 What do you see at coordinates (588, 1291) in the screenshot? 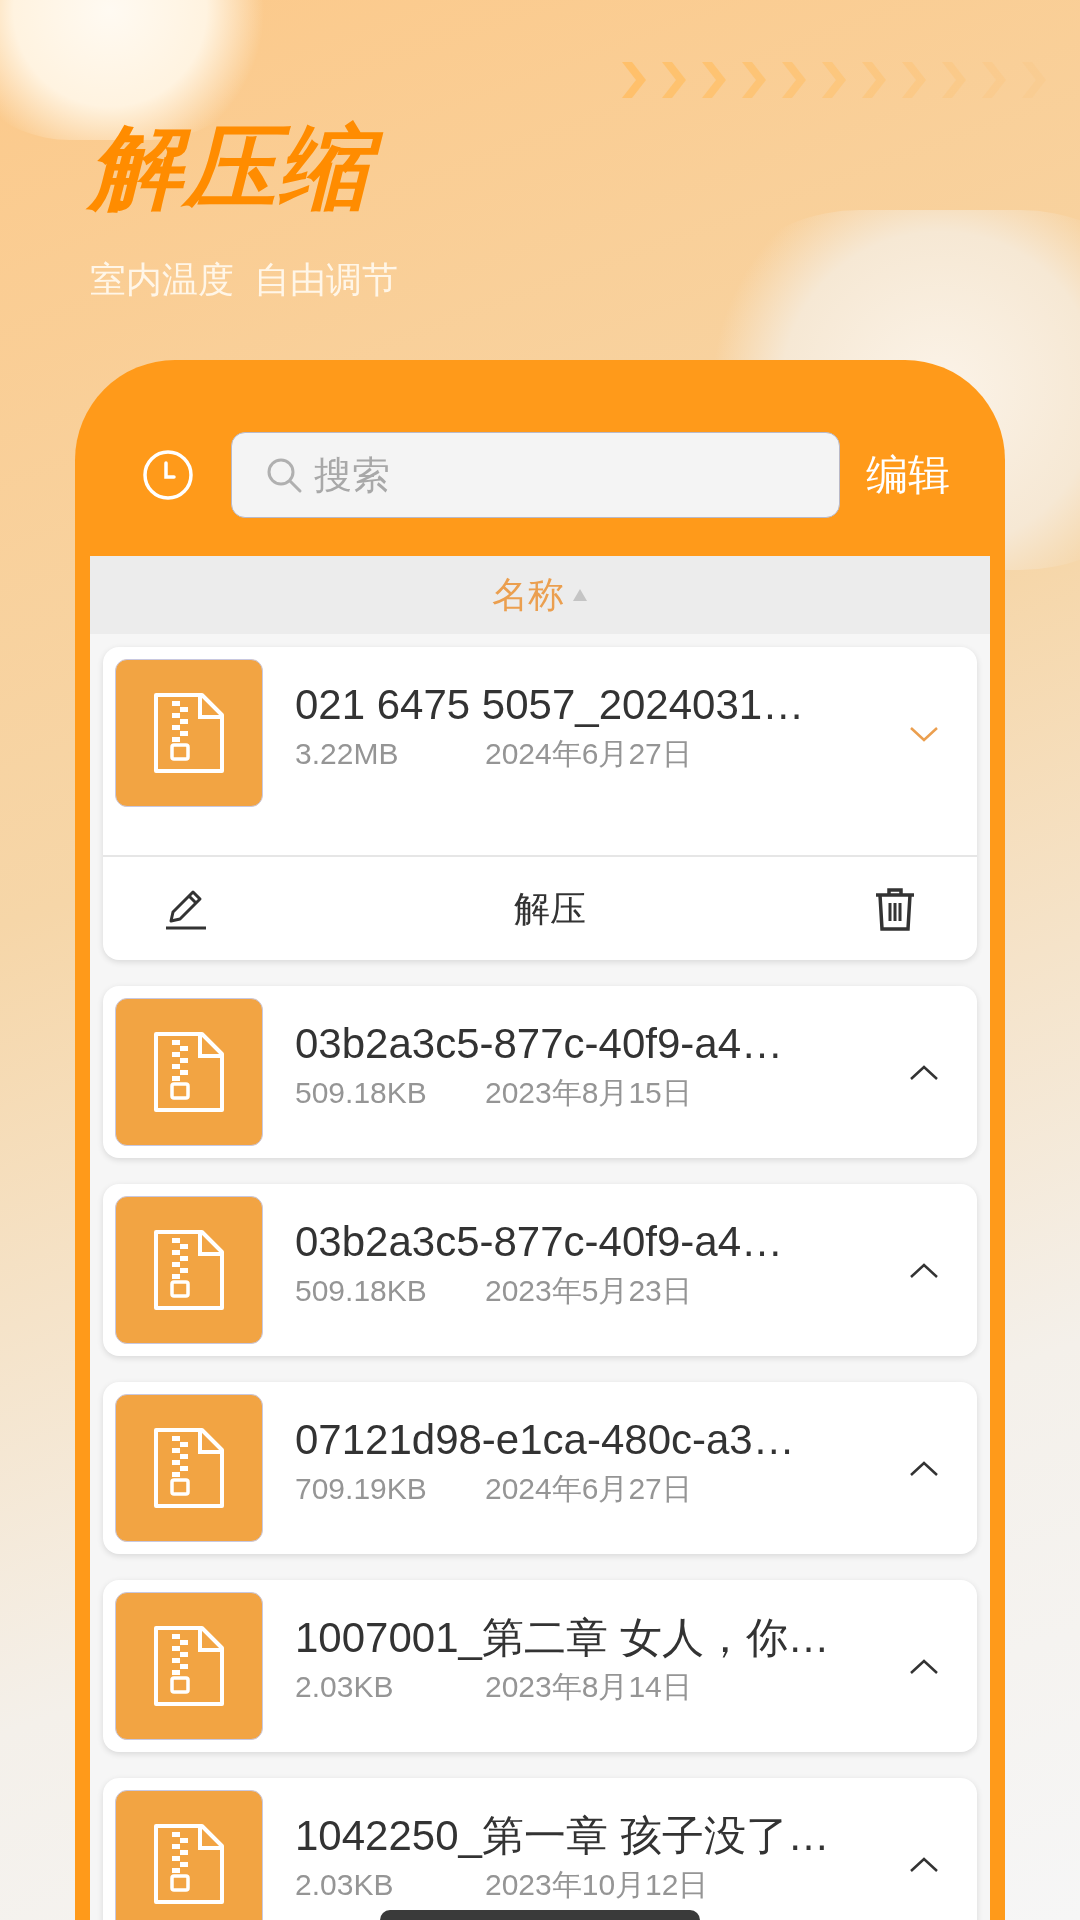
I see `file-date: 2023年5月23日` at bounding box center [588, 1291].